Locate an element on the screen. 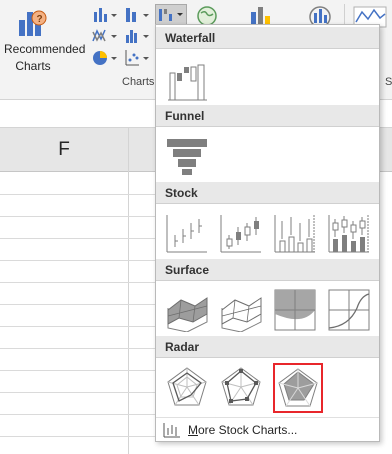 This screenshot has height=454, width=392. stock-open-high-low-close-option is located at coordinates (241, 233).